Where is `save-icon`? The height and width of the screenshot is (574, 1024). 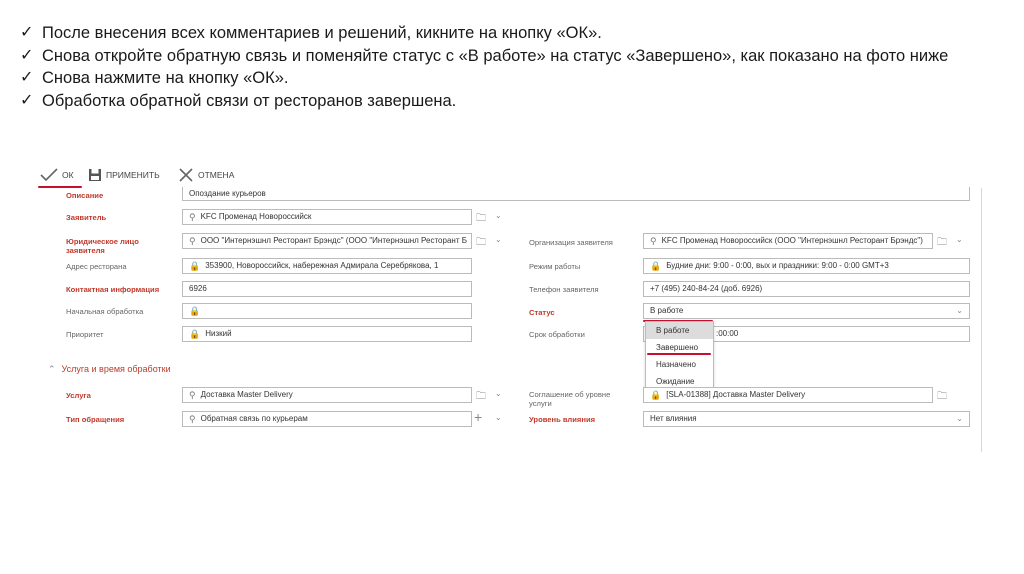
save-icon is located at coordinates (95, 175).